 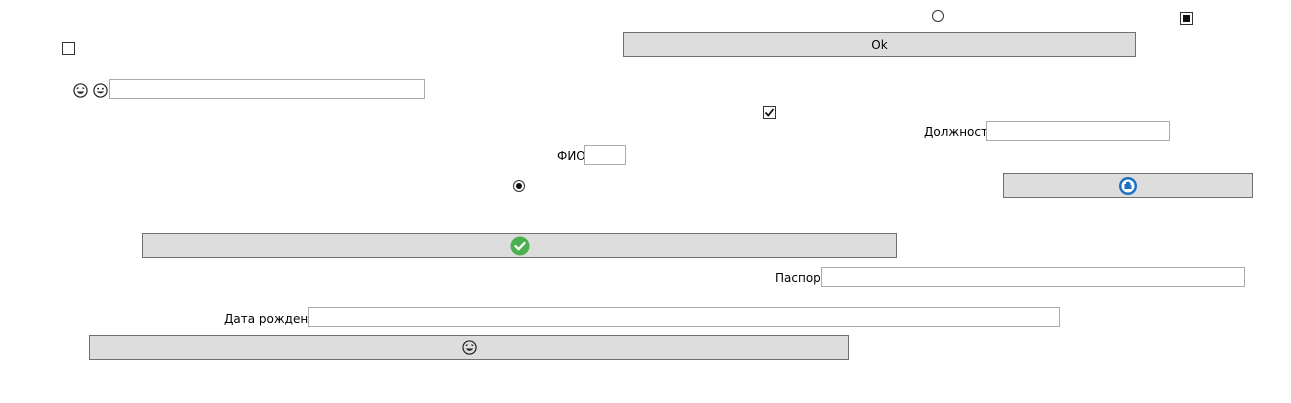 I want to click on grinning-emoji-icon, so click(x=100, y=90).